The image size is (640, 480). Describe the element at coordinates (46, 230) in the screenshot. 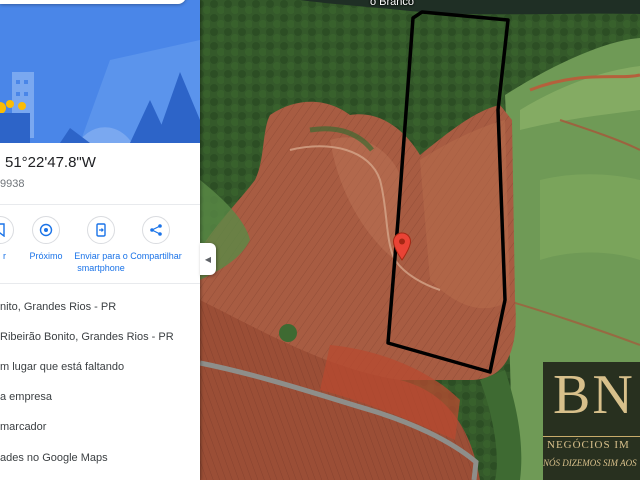

I see `nearby-icon` at that location.